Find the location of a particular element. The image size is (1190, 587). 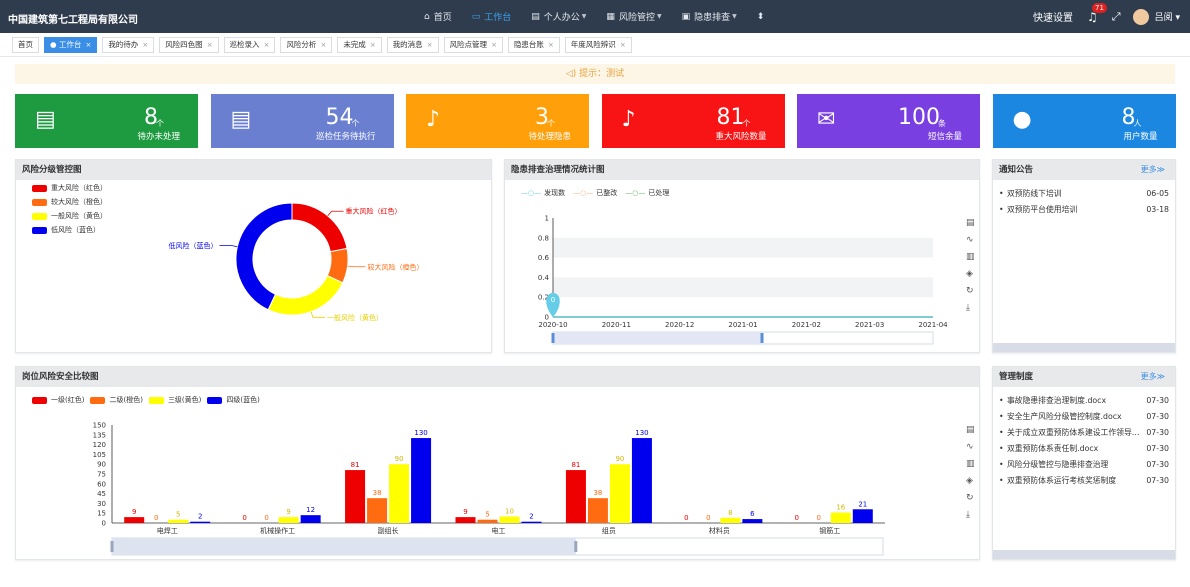

y-tick-label: 15 is located at coordinates (101, 514).